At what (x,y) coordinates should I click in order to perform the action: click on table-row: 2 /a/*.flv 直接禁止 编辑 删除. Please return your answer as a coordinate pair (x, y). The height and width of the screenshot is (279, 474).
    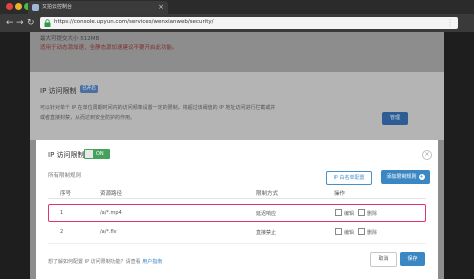
    Looking at the image, I should click on (237, 233).